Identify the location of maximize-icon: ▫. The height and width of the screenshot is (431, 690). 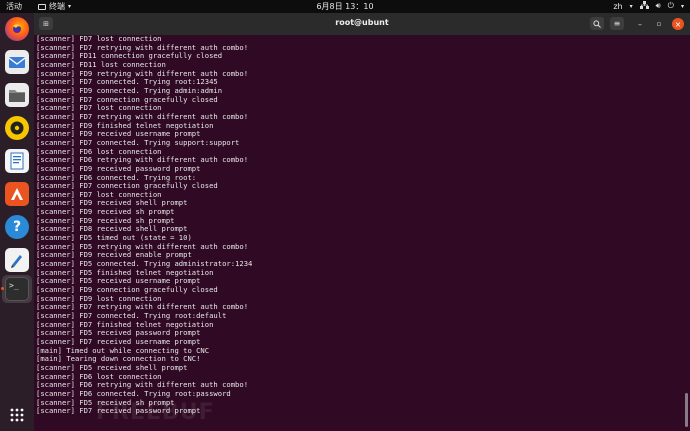
(659, 24).